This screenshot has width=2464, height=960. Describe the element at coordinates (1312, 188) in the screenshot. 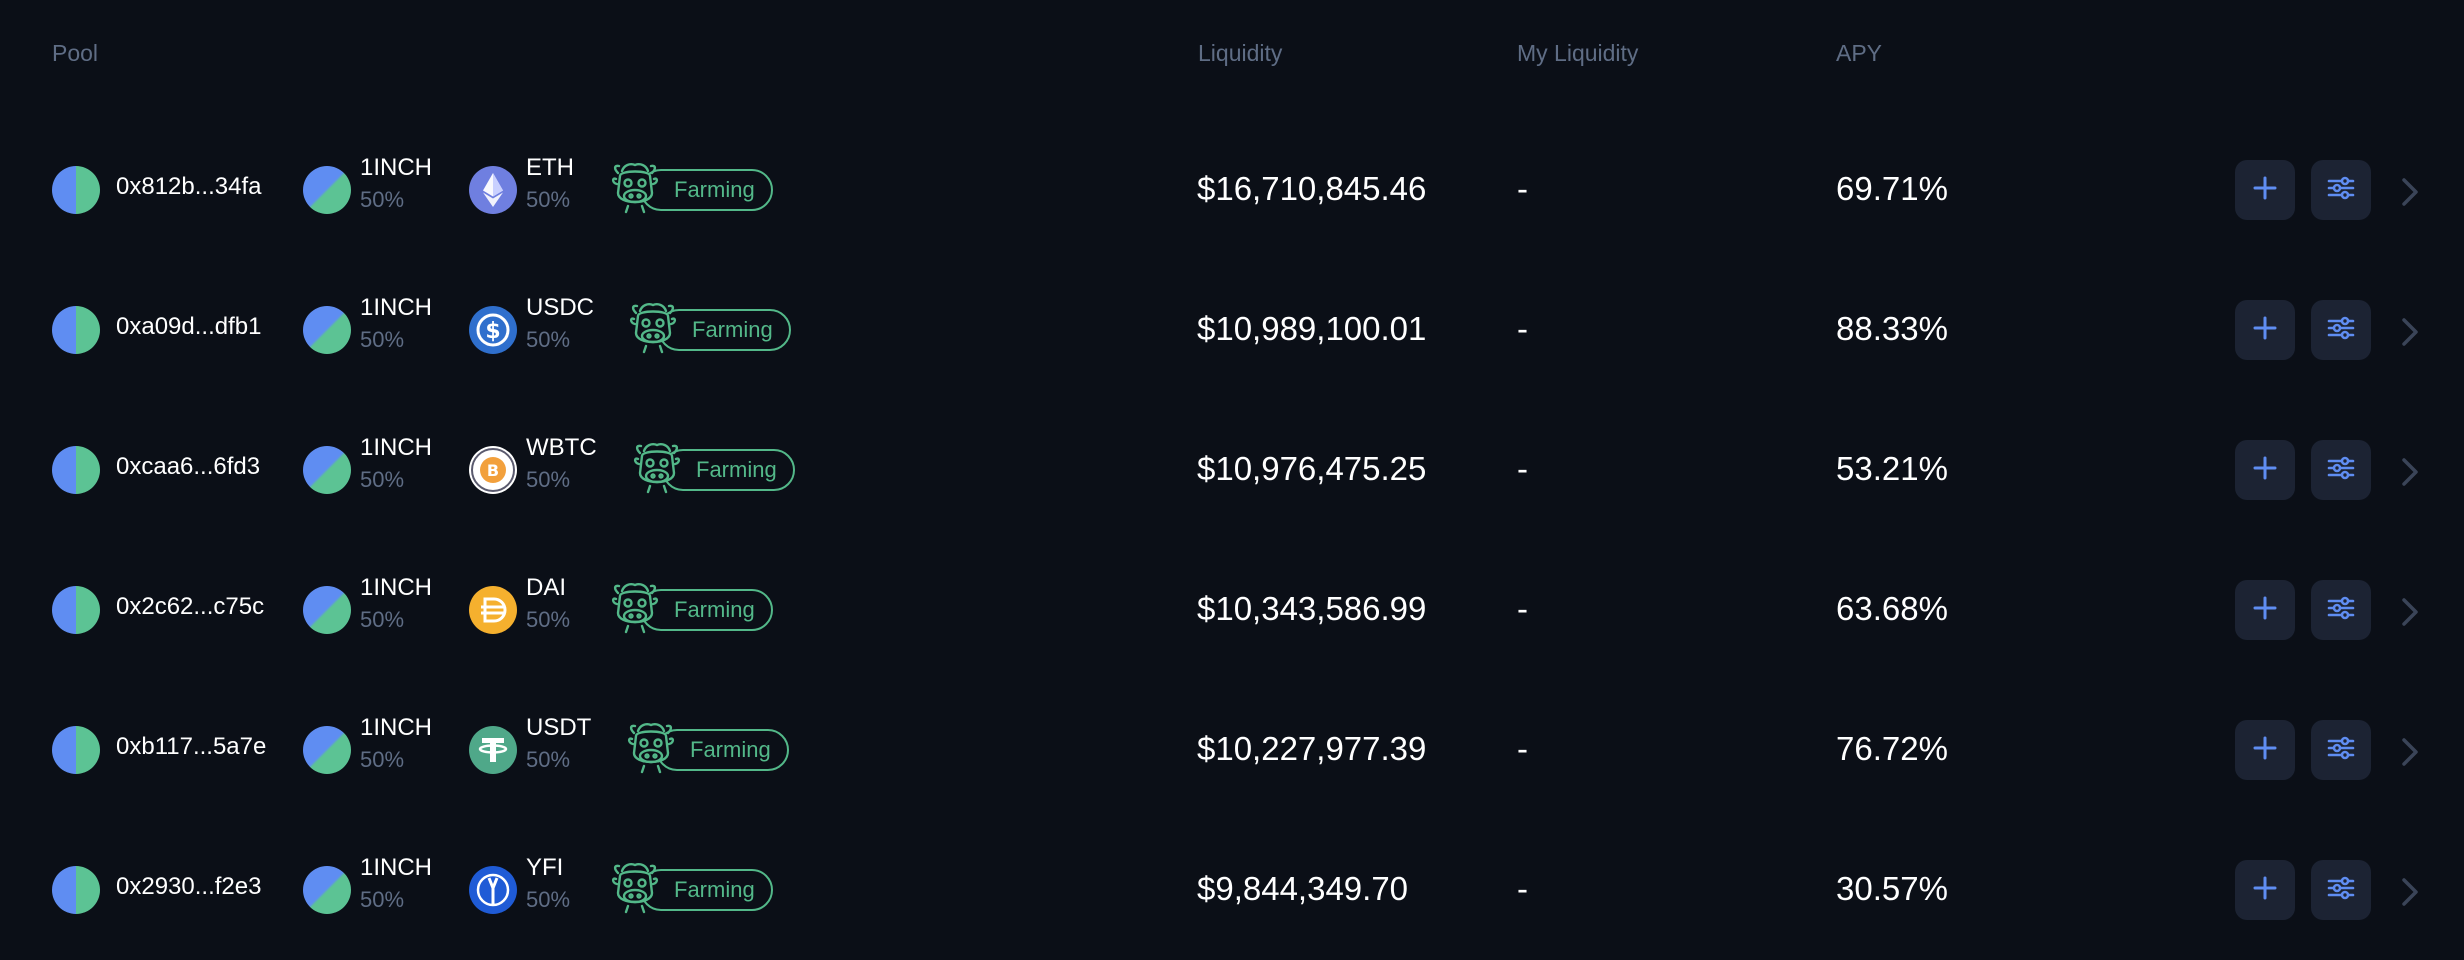

I see `liquidity-value: $16,710,845.46` at that location.